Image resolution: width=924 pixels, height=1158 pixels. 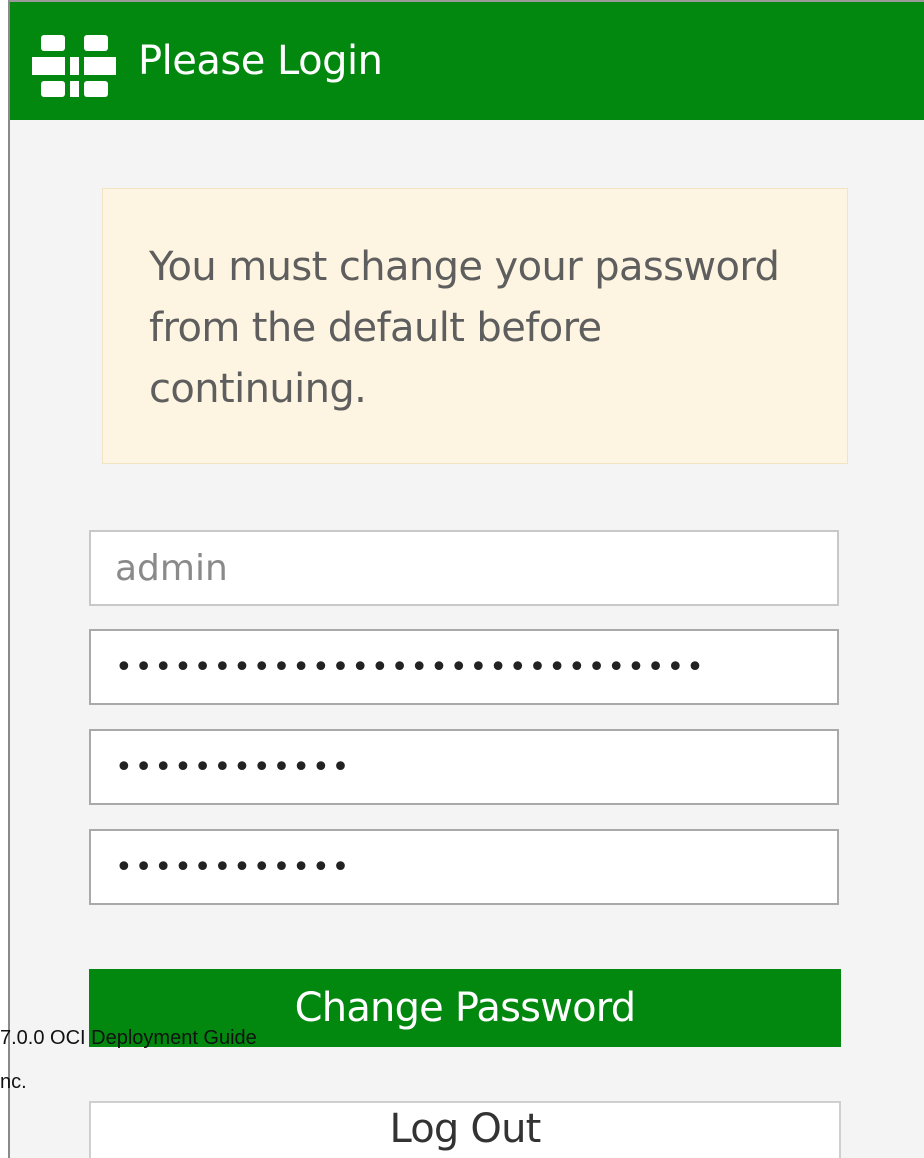 I want to click on fortinet-logo-icon, so click(x=74, y=66).